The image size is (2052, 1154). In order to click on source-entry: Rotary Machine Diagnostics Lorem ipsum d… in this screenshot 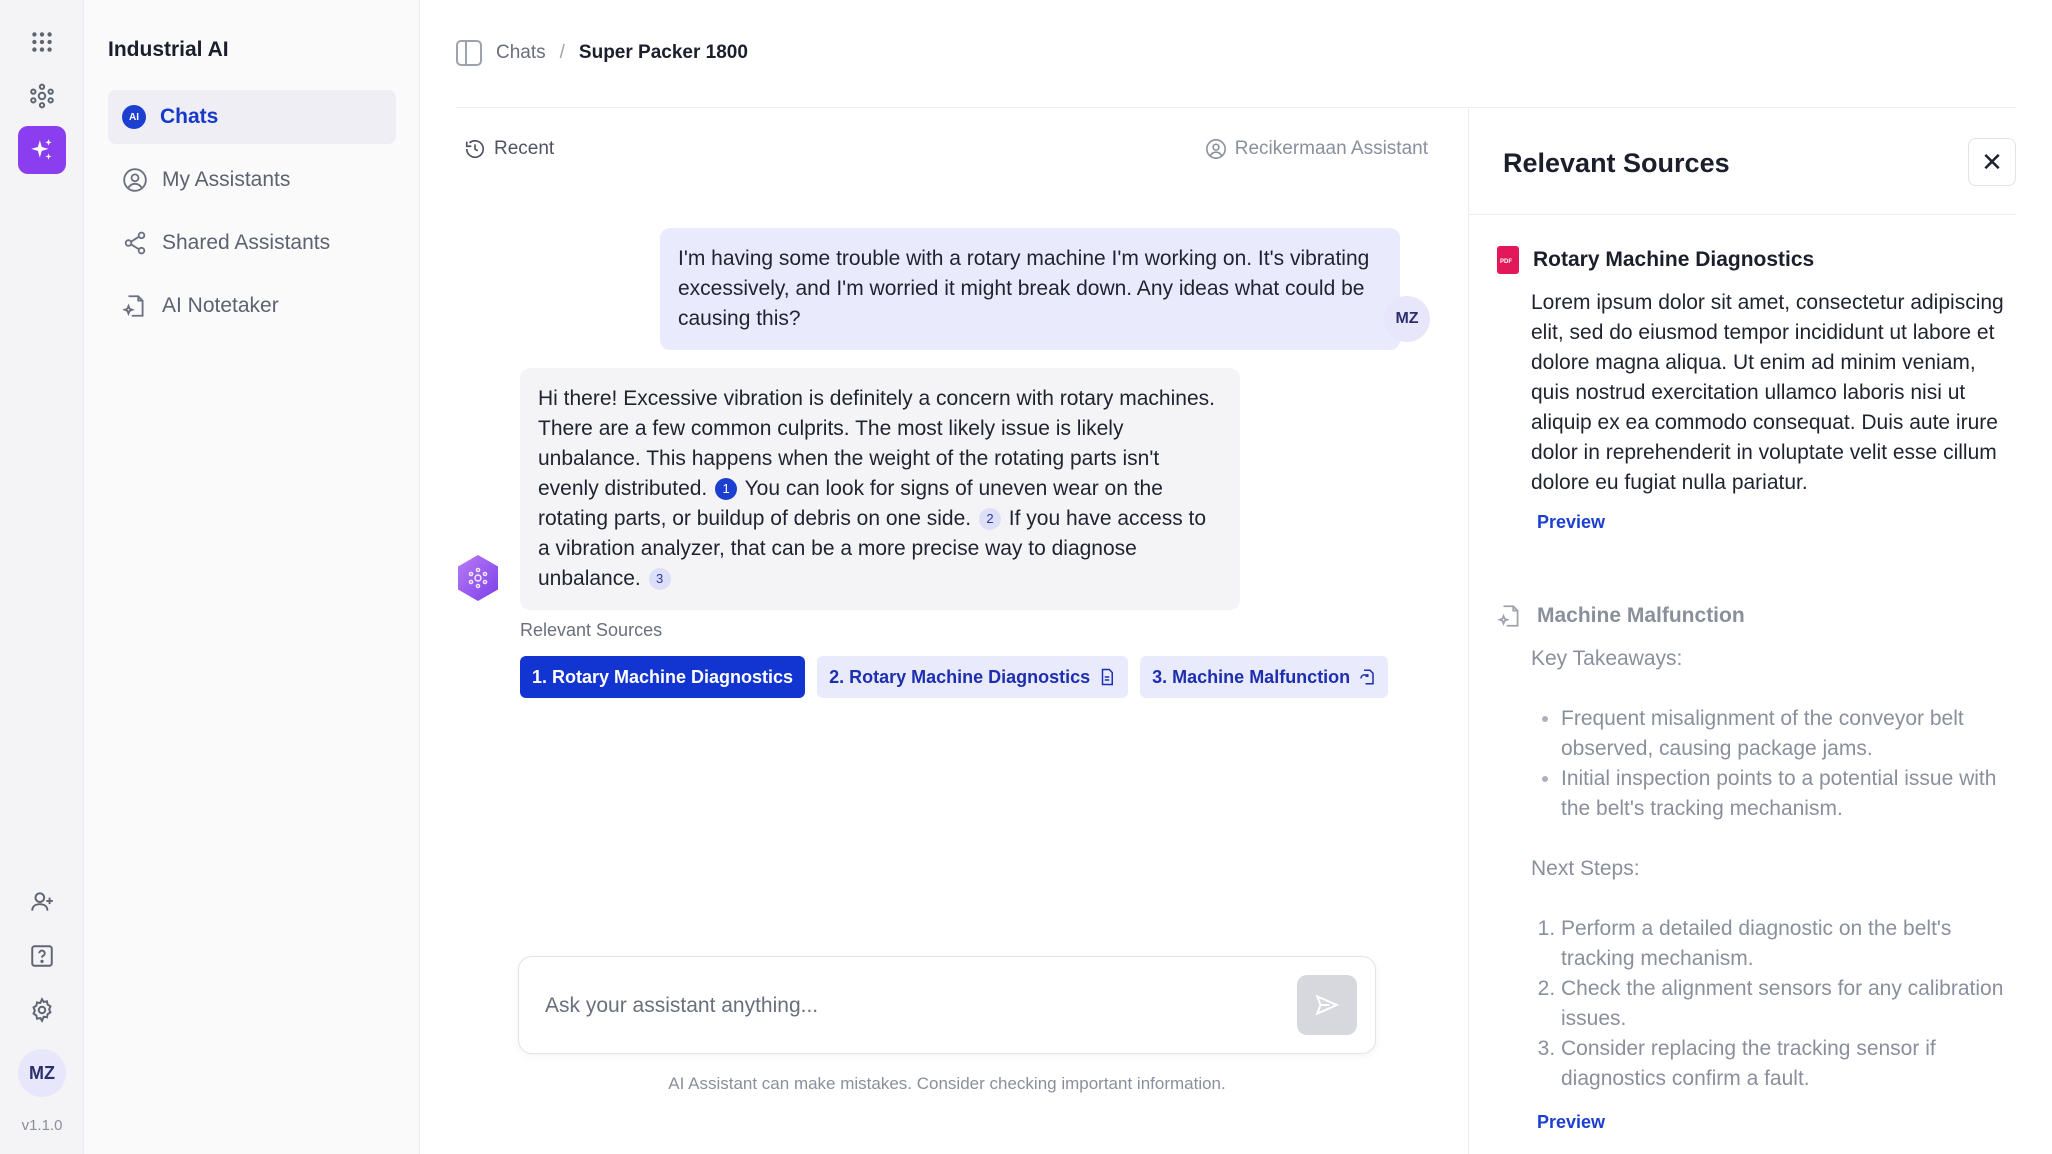, I will do `click(1754, 389)`.